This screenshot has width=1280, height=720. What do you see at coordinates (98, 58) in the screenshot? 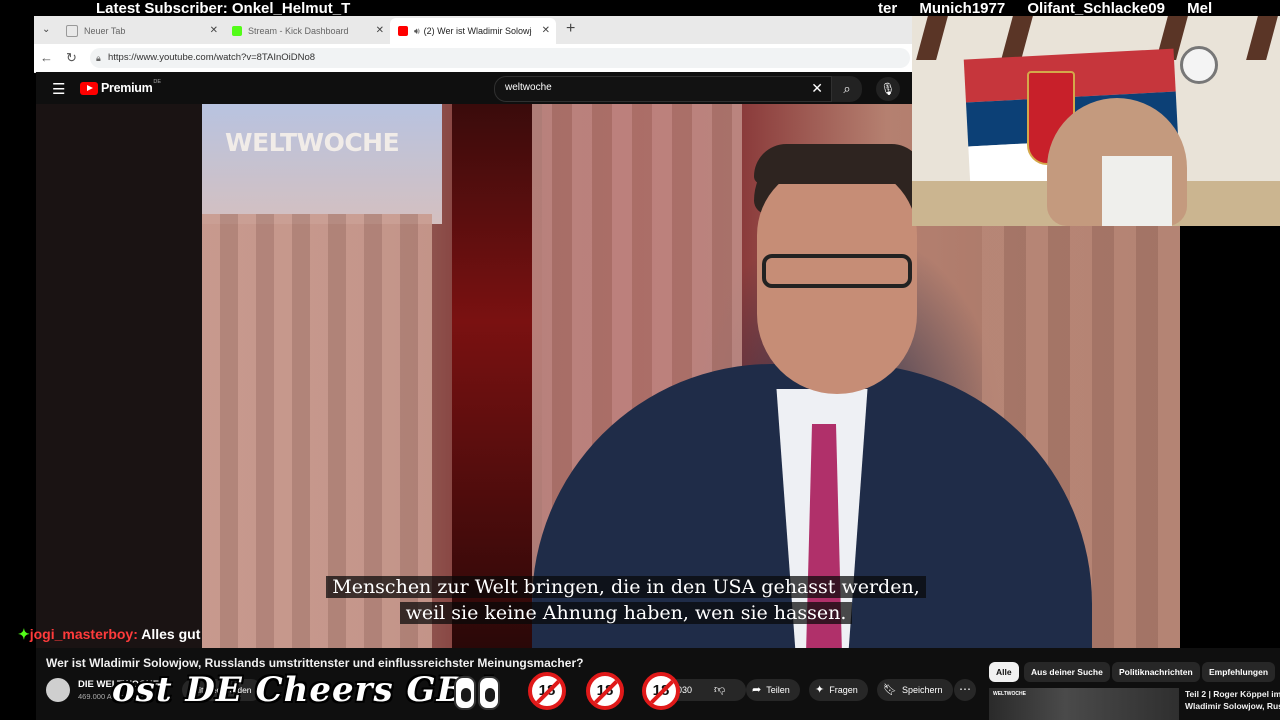
I see `lock-icon: 🔒︎` at bounding box center [98, 58].